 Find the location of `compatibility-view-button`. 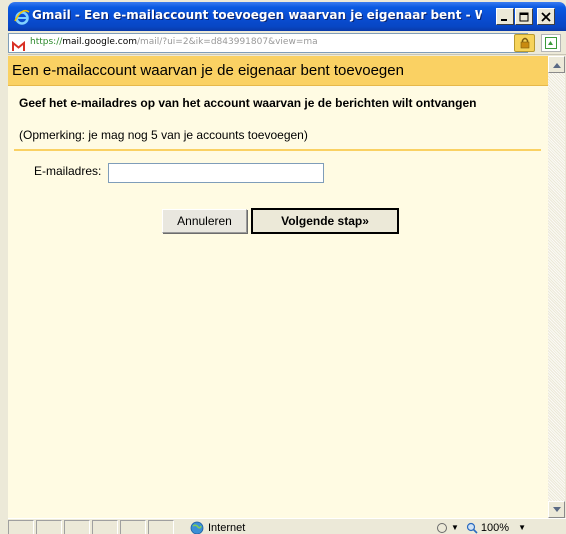

compatibility-view-button is located at coordinates (551, 43).